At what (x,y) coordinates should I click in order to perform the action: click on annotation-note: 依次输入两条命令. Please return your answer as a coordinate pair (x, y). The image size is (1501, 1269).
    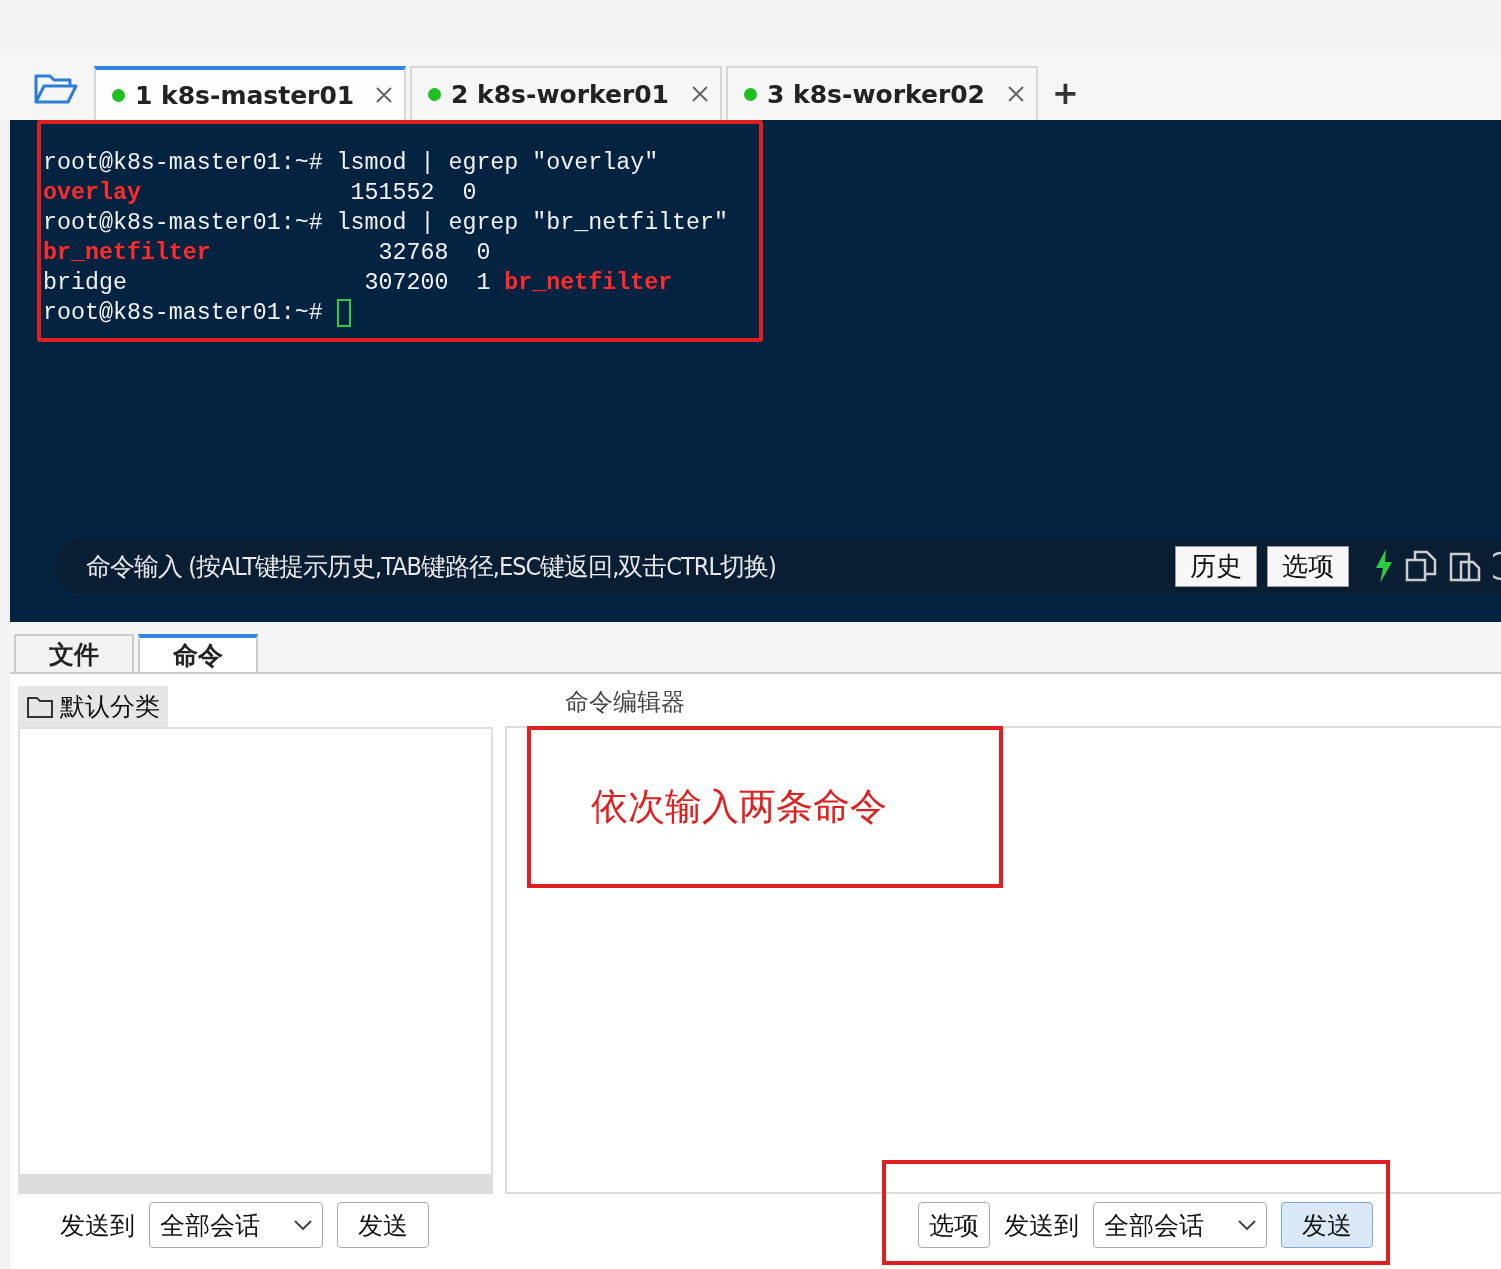
    Looking at the image, I should click on (765, 807).